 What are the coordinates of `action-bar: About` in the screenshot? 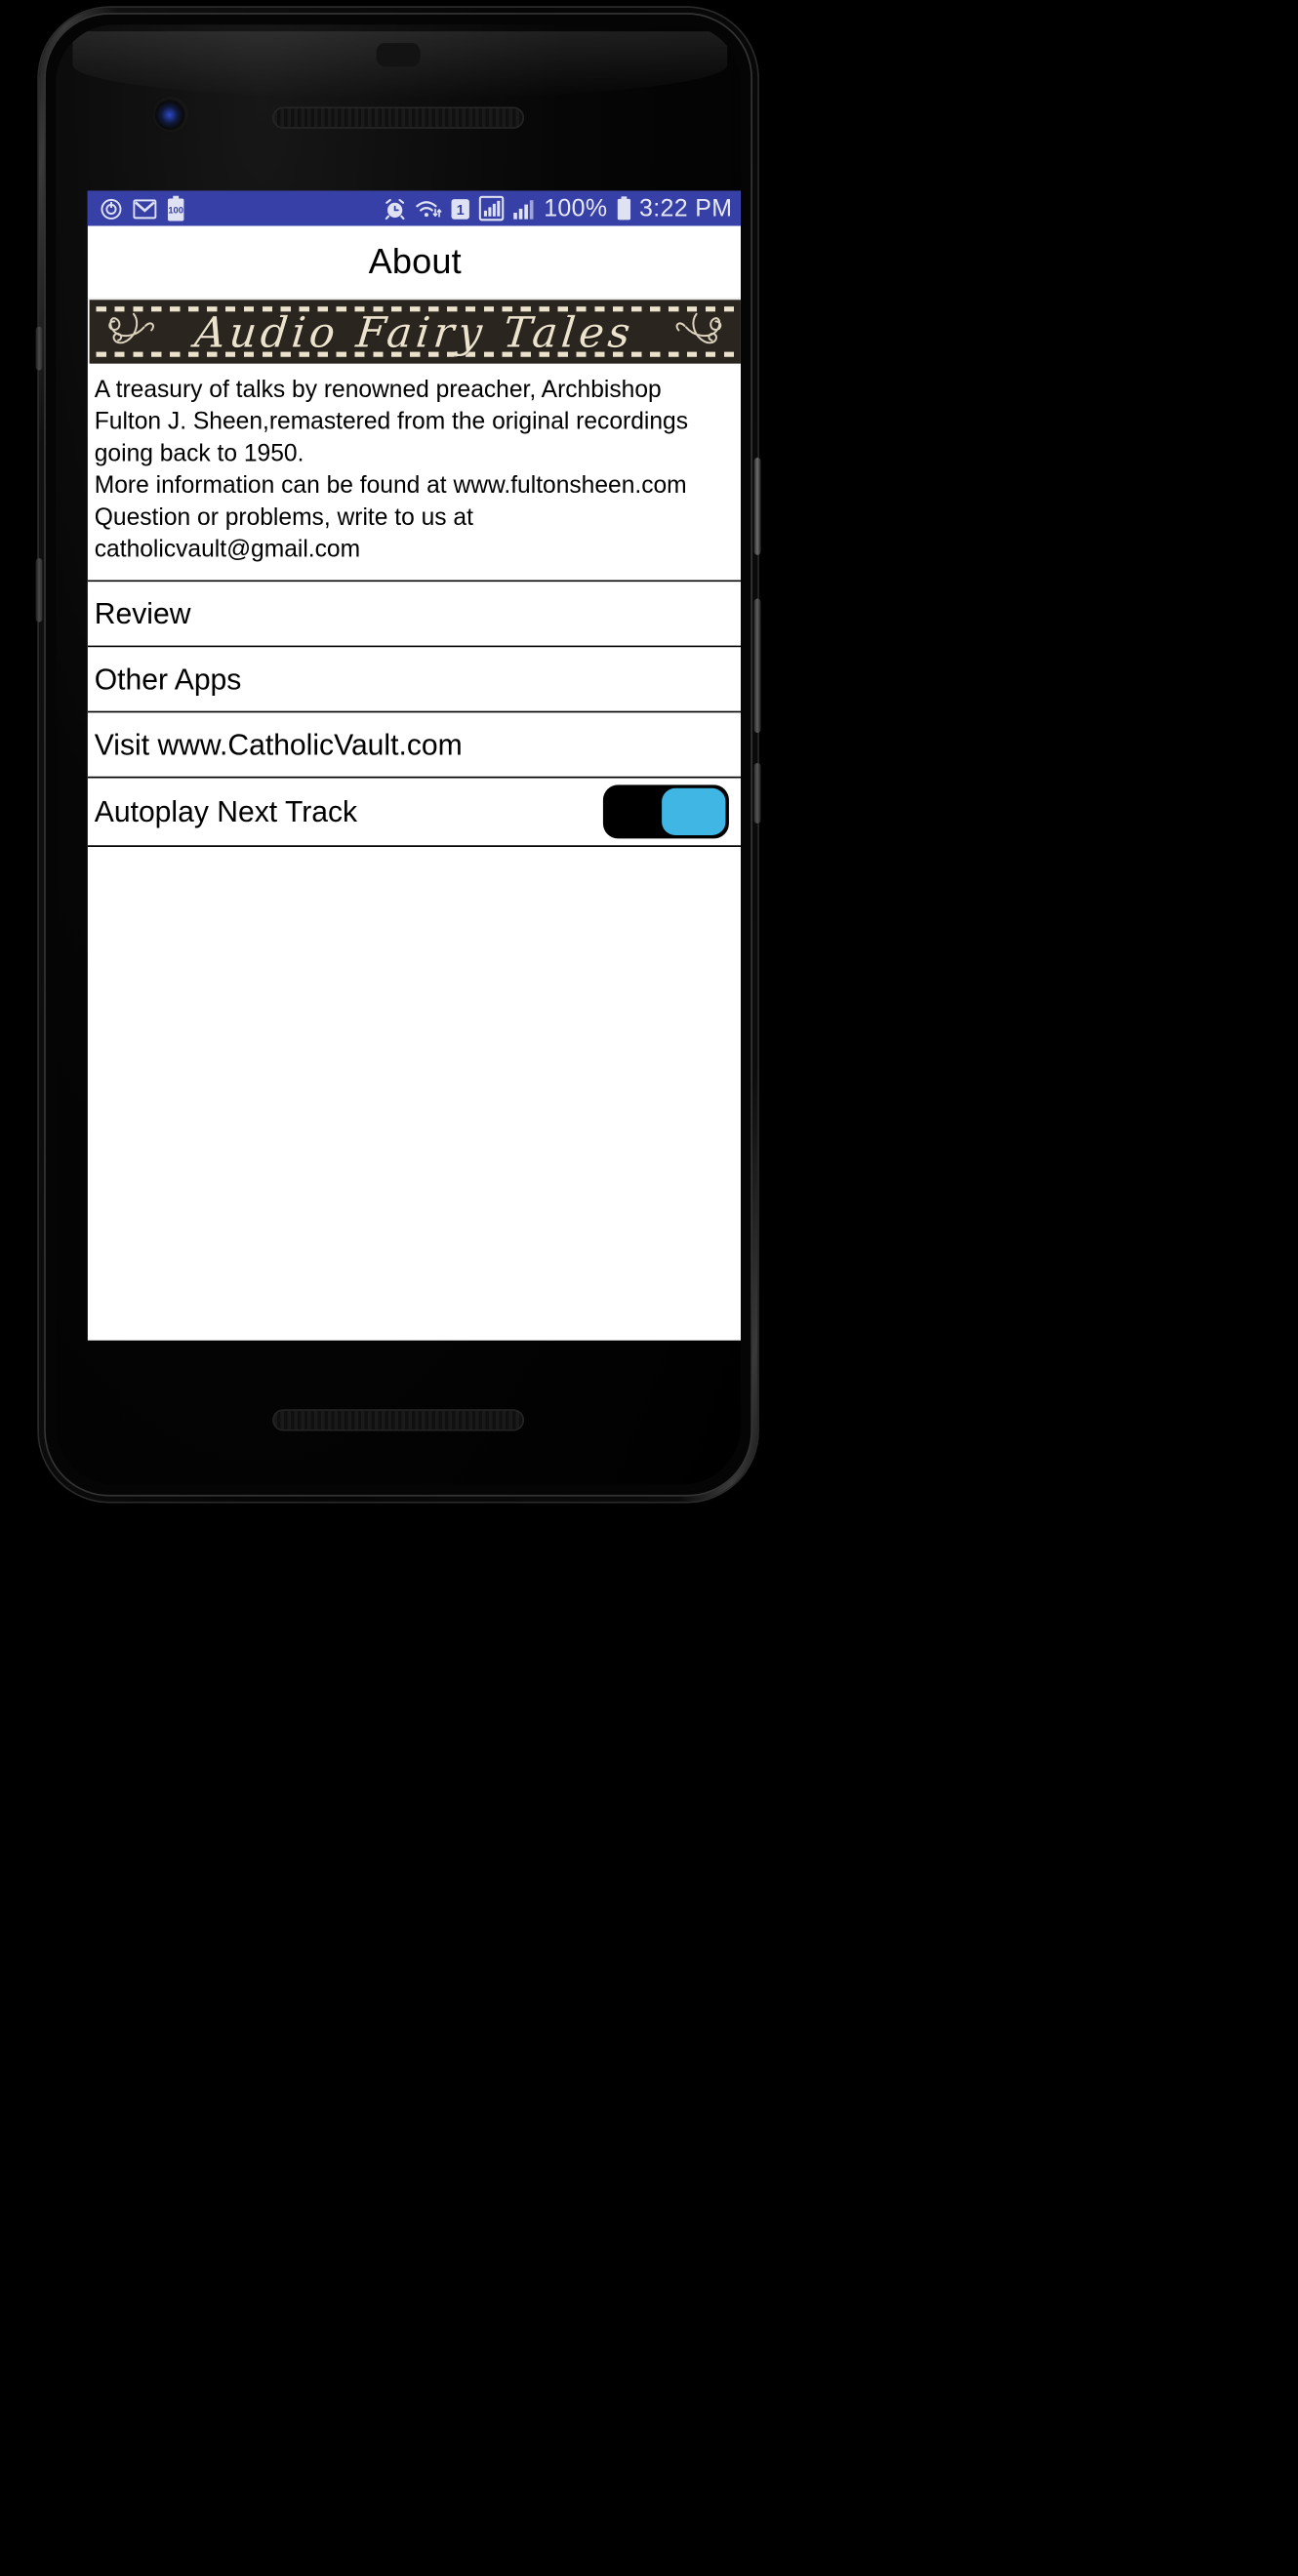 It's located at (414, 263).